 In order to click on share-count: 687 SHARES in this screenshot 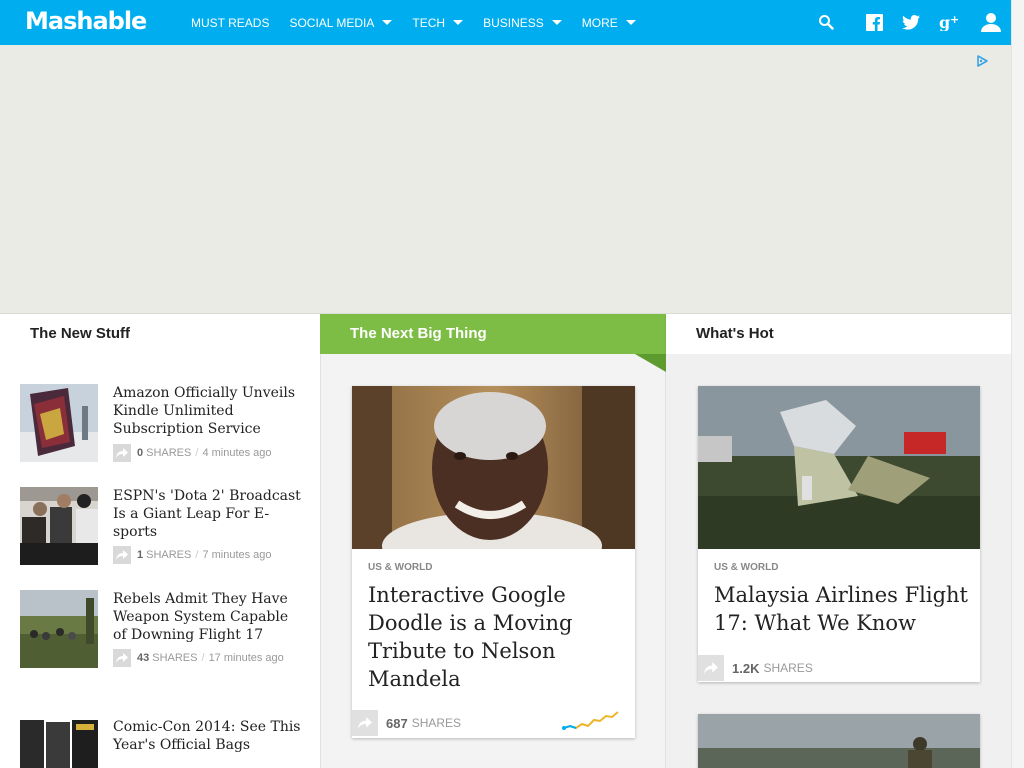, I will do `click(406, 723)`.